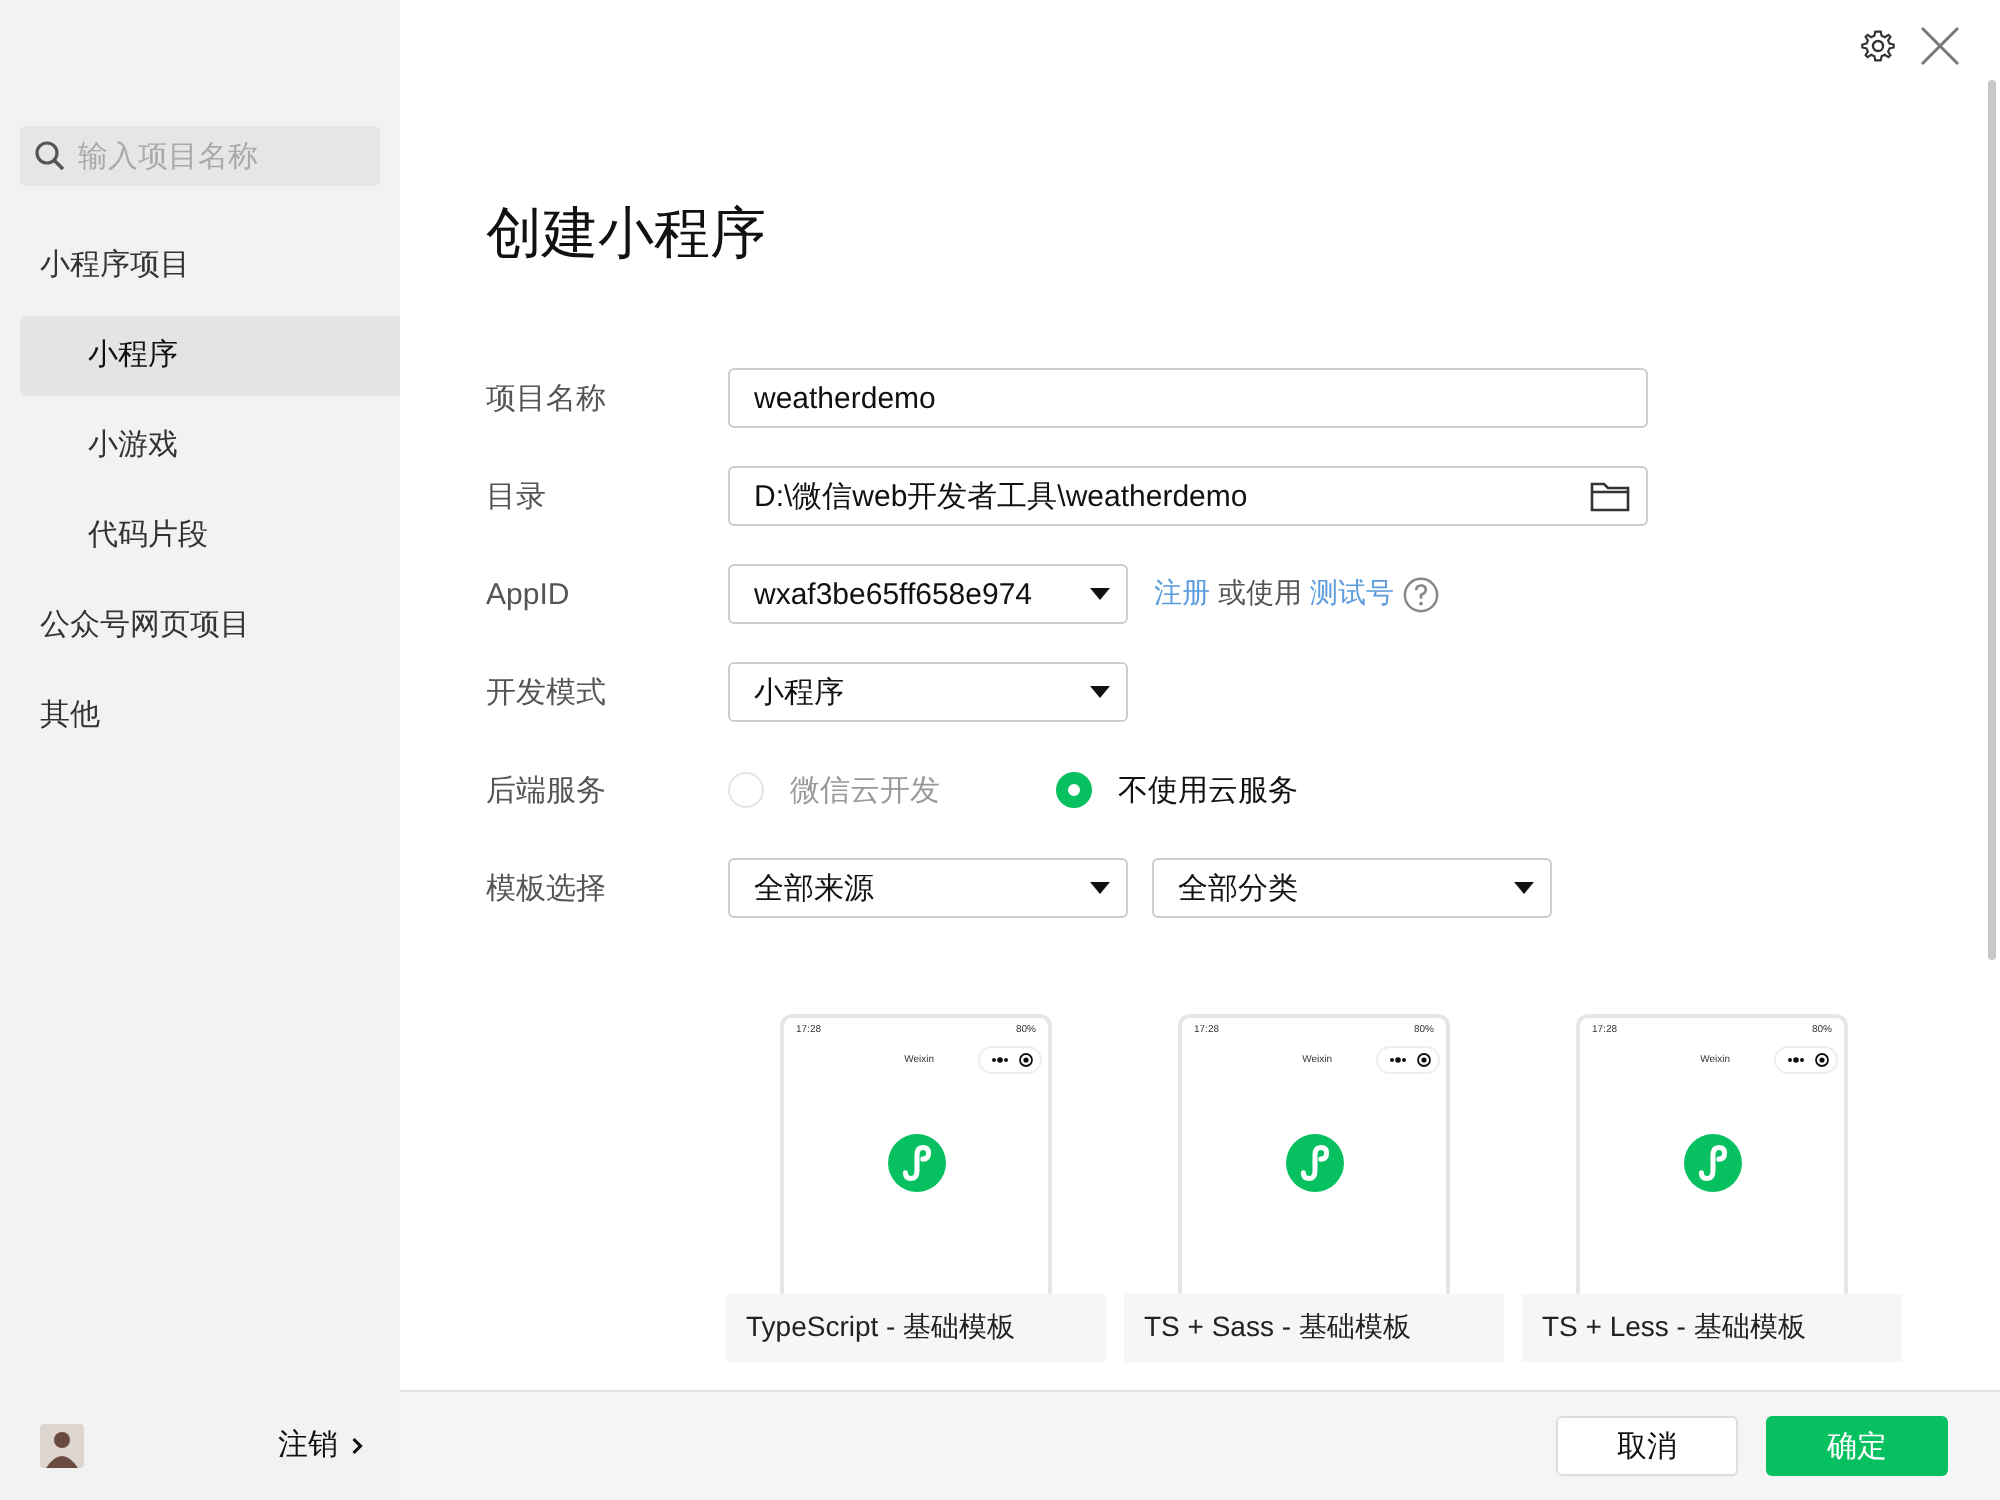 The image size is (2000, 1500). What do you see at coordinates (62, 1445) in the screenshot?
I see `avatar-icon` at bounding box center [62, 1445].